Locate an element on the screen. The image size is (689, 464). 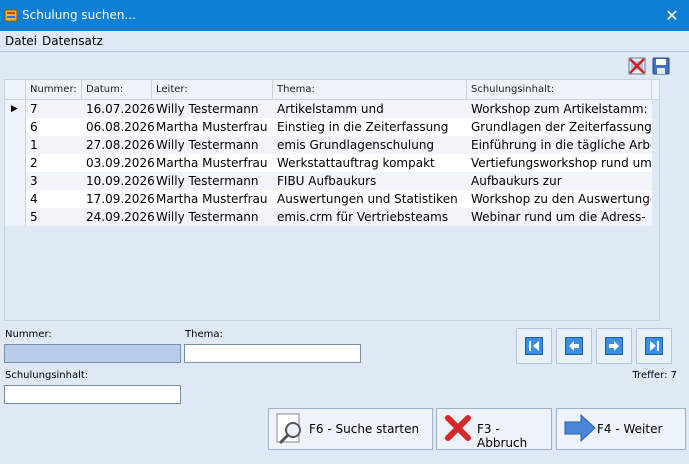
search-button-label: F6 - Suche starten is located at coordinates (364, 429).